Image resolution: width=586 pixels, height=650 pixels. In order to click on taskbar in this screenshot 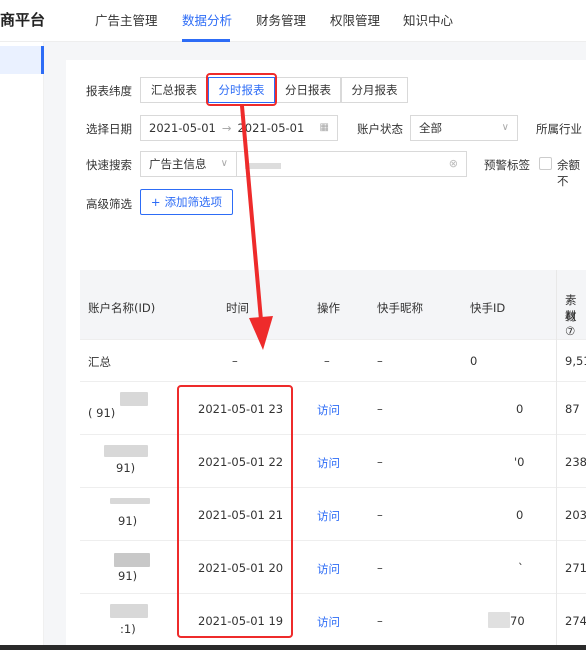, I will do `click(293, 647)`.